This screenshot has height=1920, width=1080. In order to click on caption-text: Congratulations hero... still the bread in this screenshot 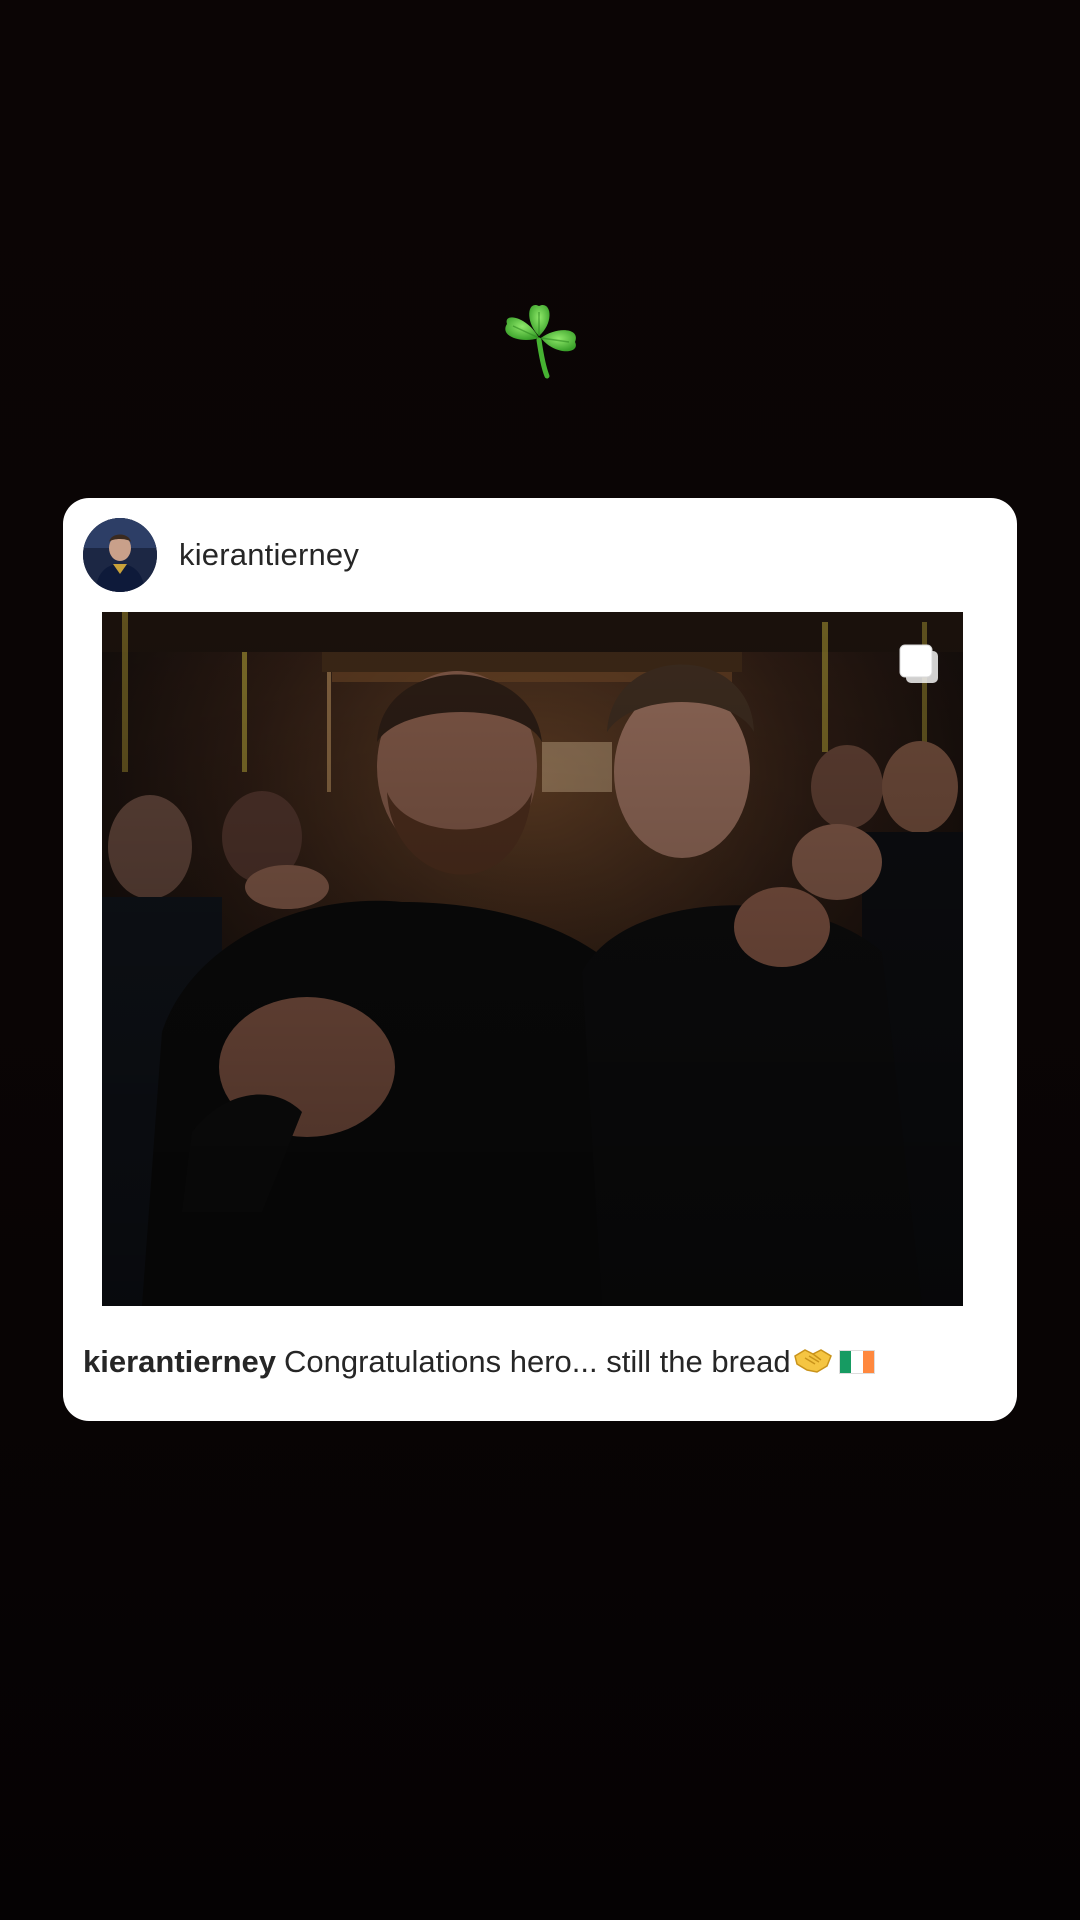, I will do `click(537, 1361)`.